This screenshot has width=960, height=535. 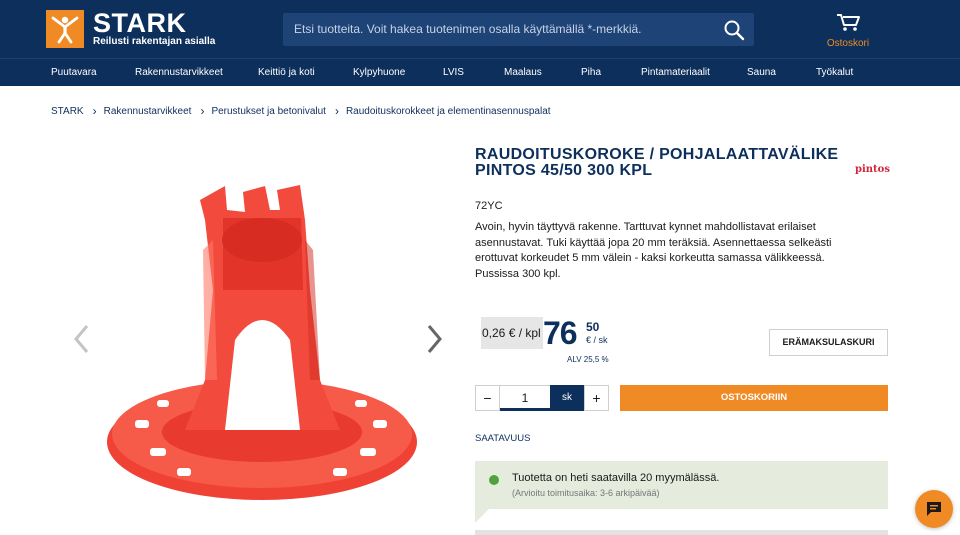 What do you see at coordinates (567, 398) in the screenshot?
I see `quantity-unit-select: sk` at bounding box center [567, 398].